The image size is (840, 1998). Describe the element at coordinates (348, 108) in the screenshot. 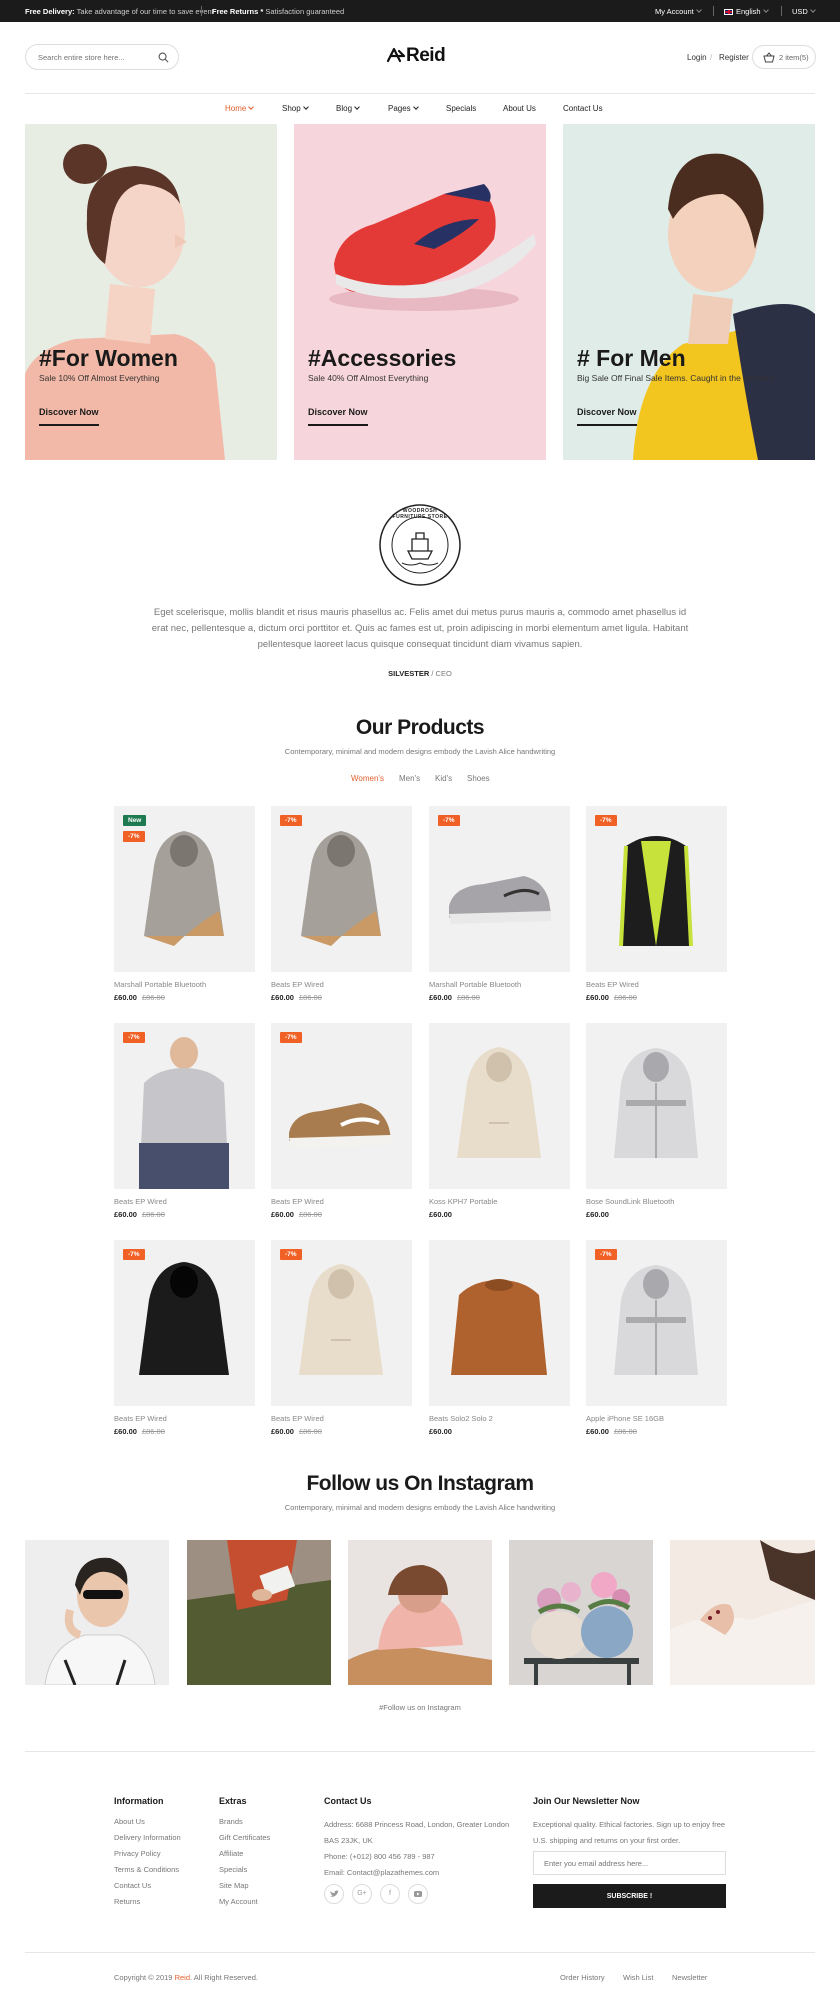

I see `nav-blog: Blog` at that location.